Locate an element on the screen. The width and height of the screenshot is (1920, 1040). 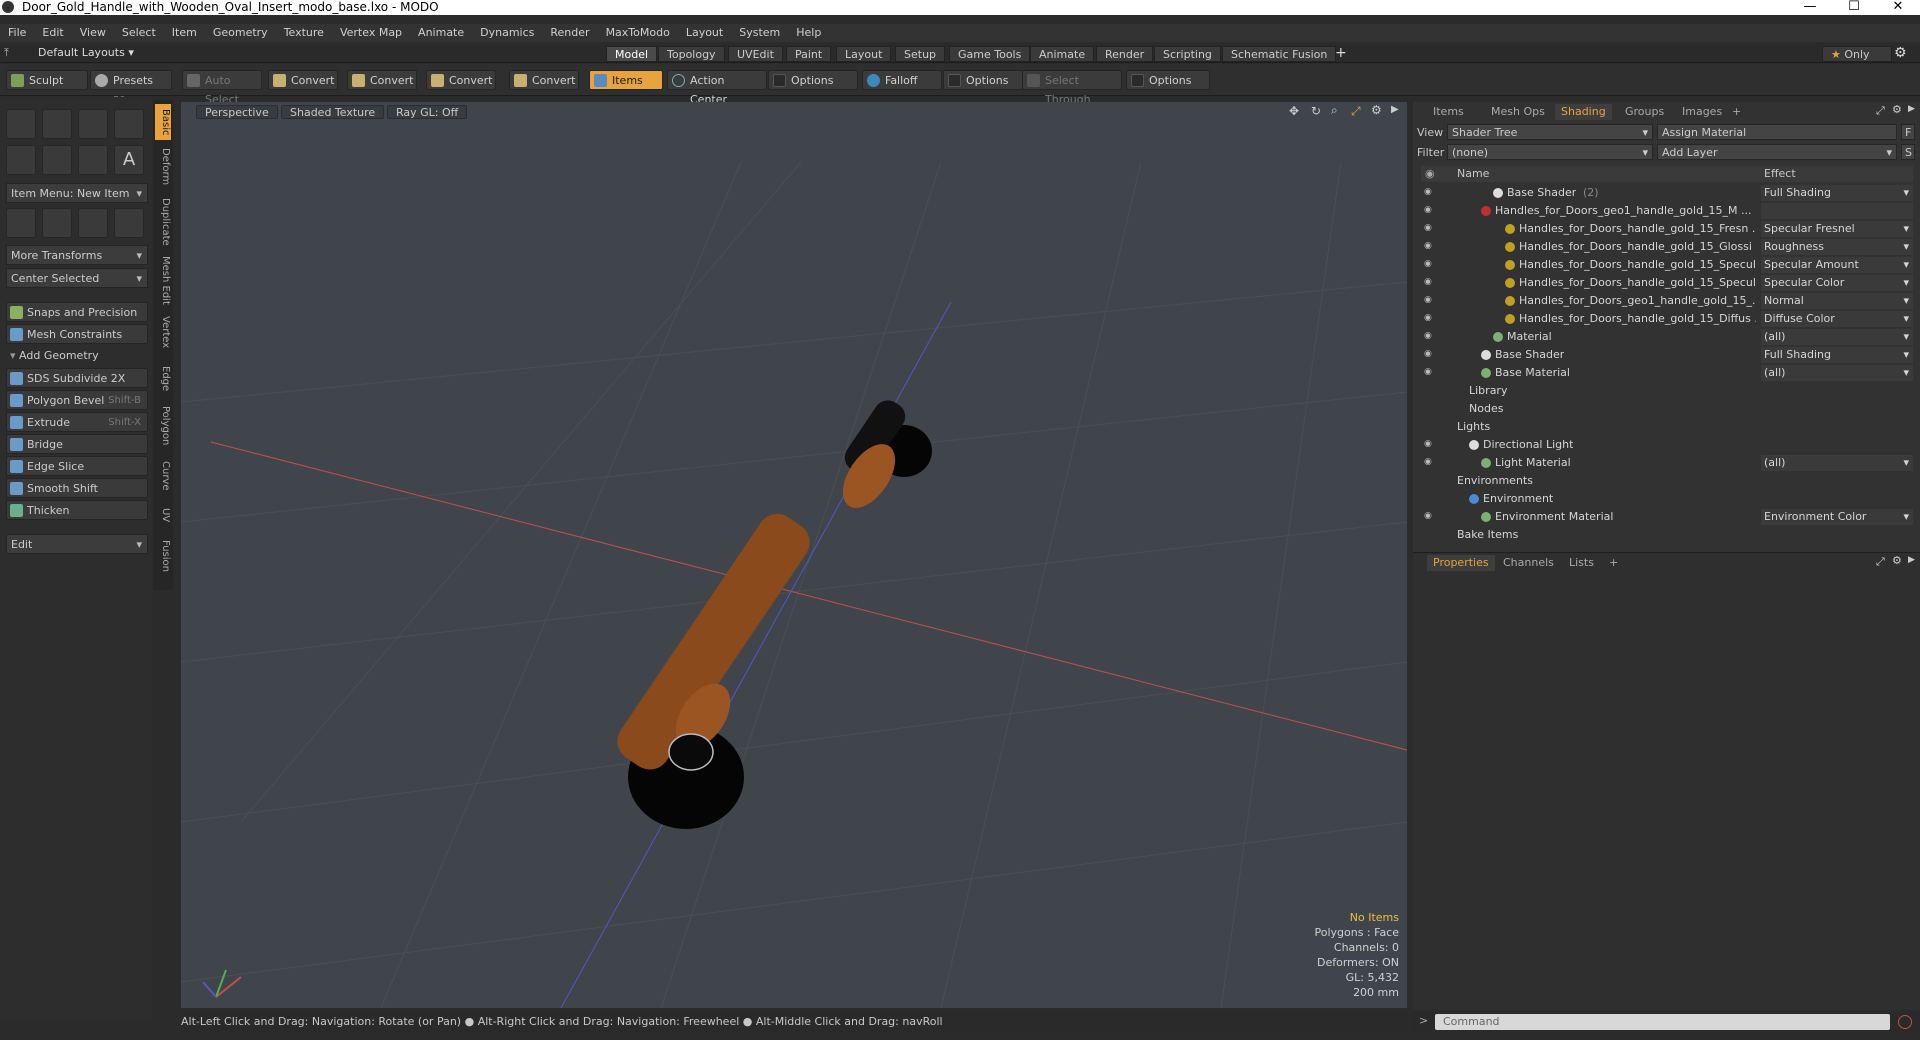
menu-geometry: Geometry is located at coordinates (240, 33).